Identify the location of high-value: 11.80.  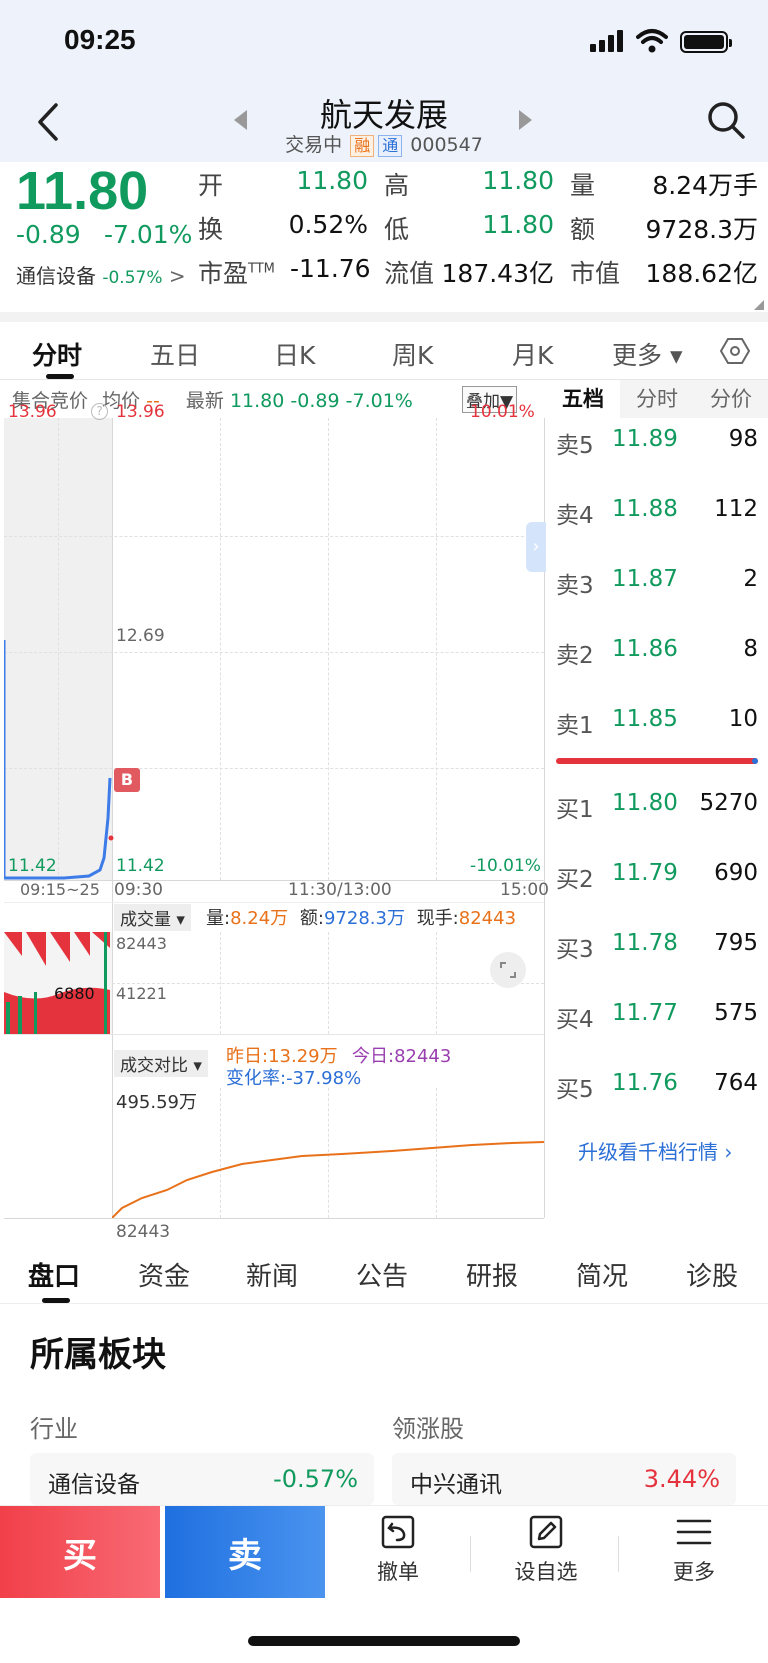
(518, 180).